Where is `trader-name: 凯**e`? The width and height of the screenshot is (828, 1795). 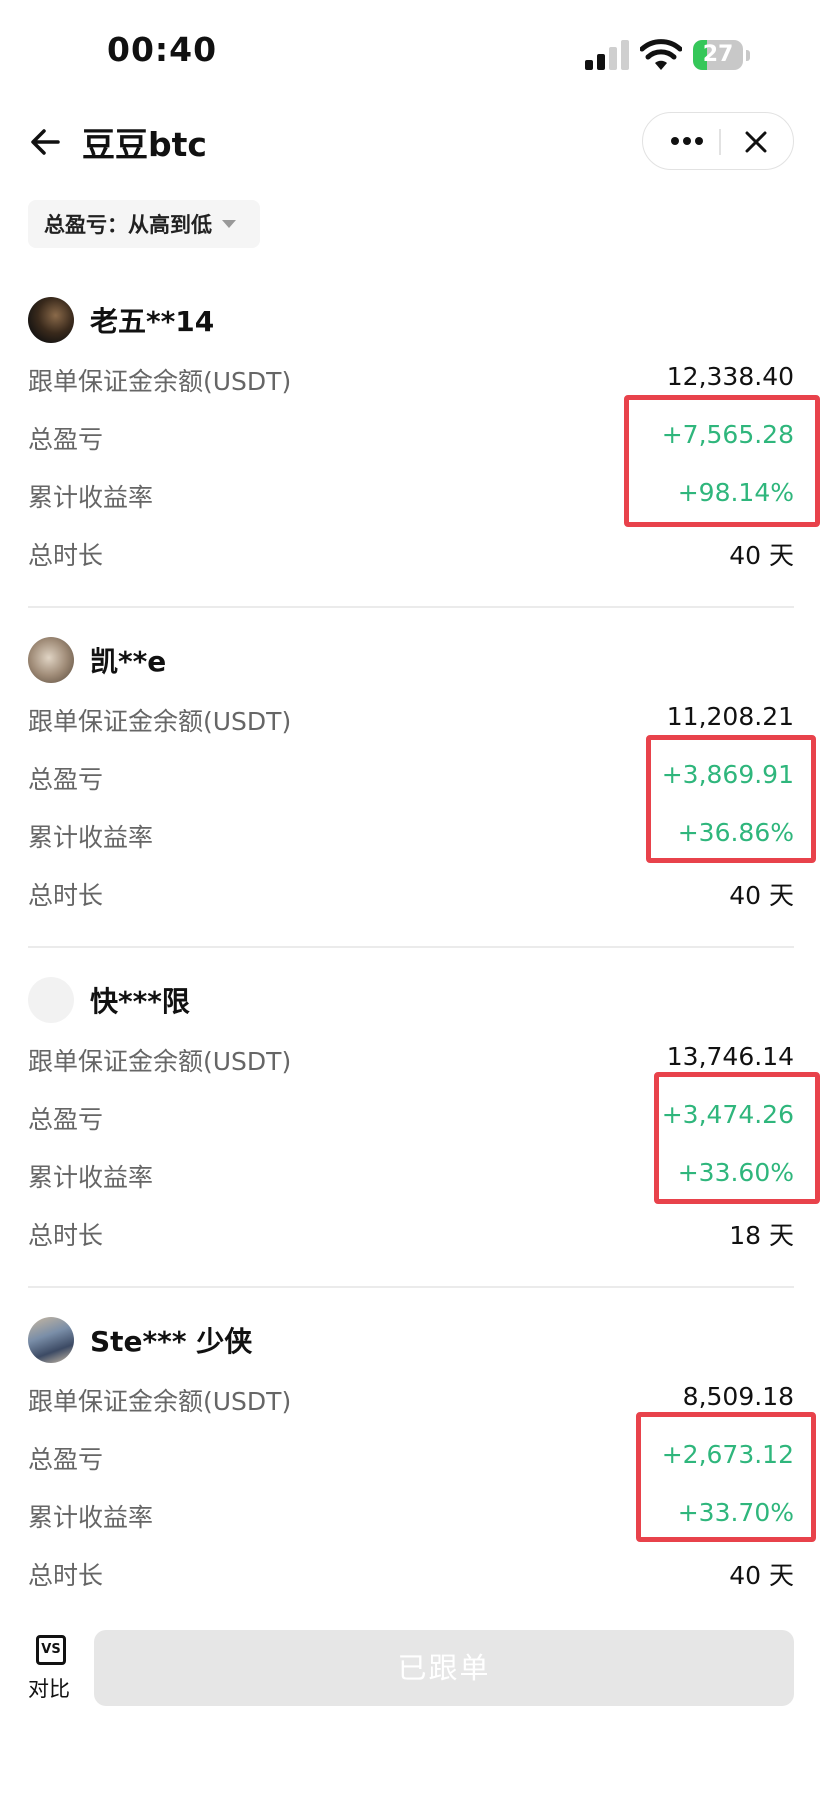 trader-name: 凯**e is located at coordinates (128, 661).